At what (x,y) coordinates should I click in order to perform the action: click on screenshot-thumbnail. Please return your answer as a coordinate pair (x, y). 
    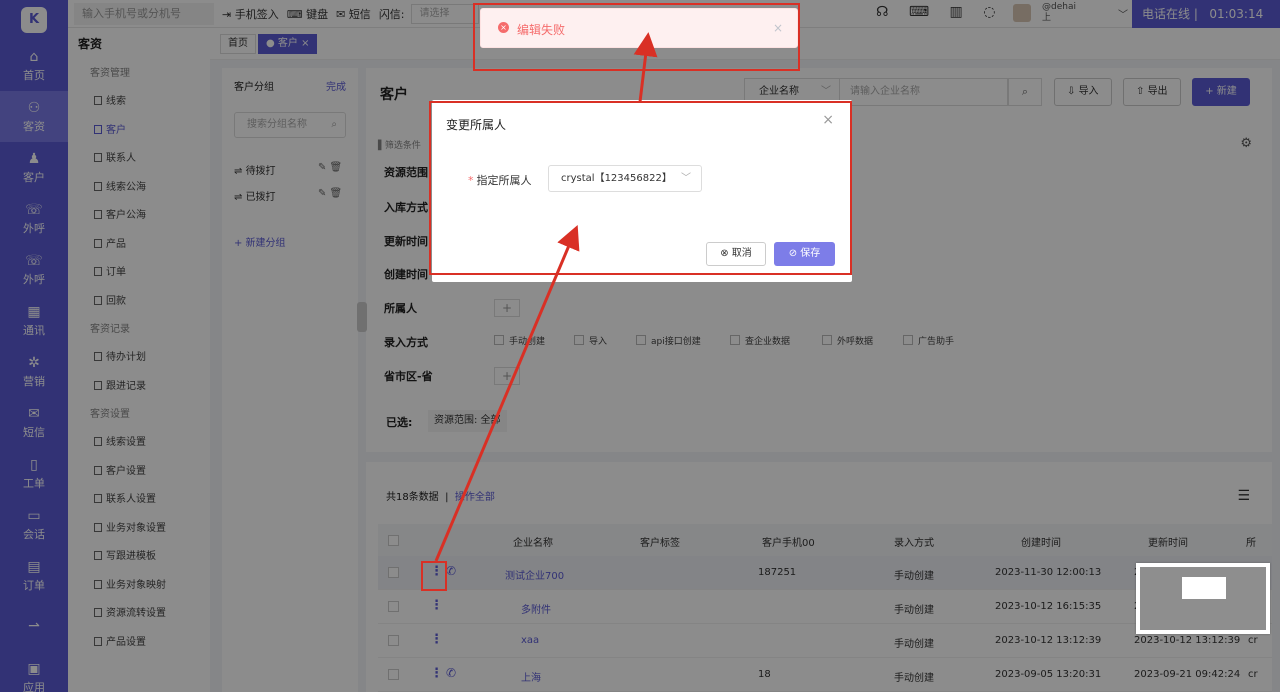
    Looking at the image, I should click on (1203, 598).